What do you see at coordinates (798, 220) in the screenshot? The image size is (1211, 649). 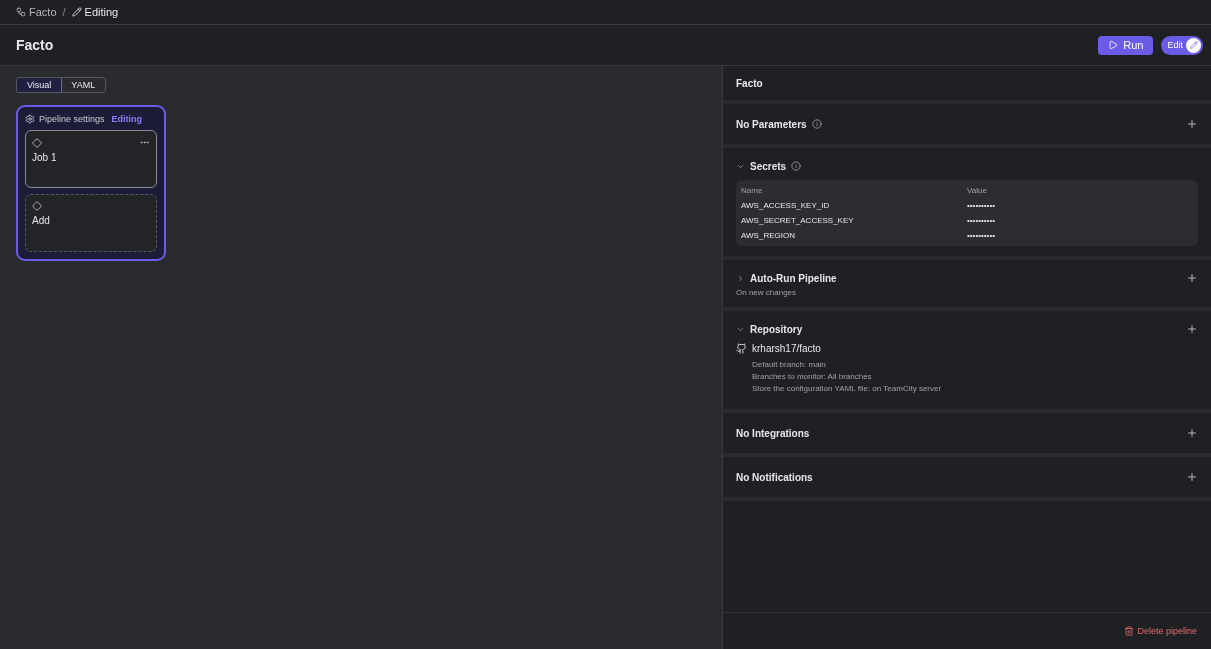 I see `table-cell-text: AWS_SECRET_ACCESS_KEY` at bounding box center [798, 220].